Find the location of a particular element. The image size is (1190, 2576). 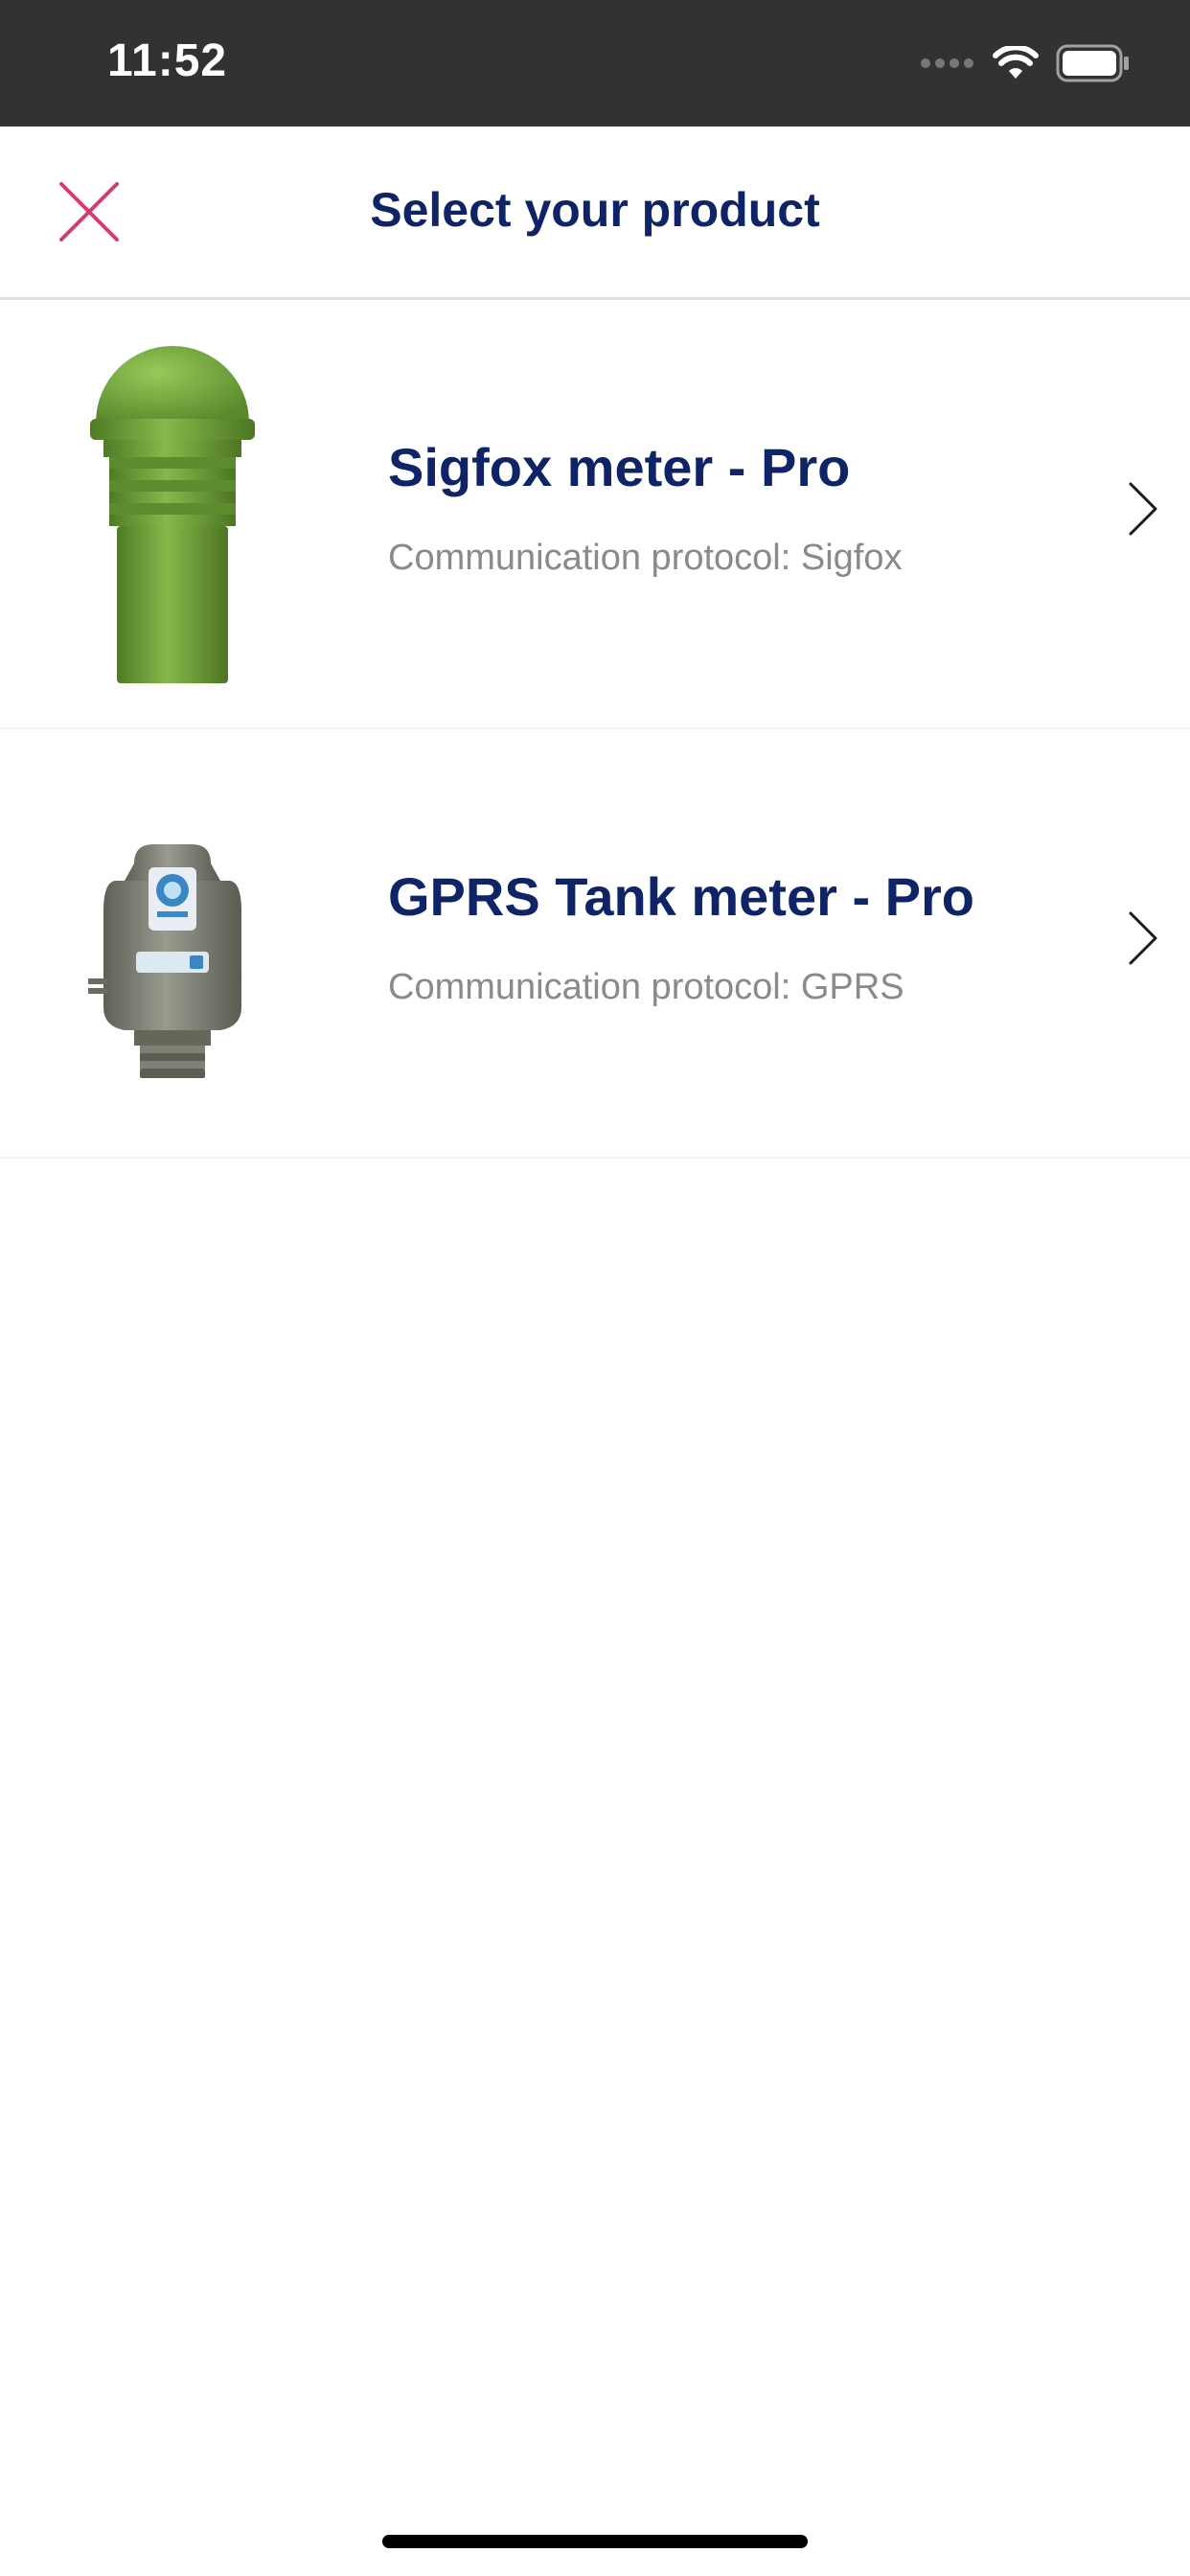

green-dome-sensor-image is located at coordinates (172, 510).